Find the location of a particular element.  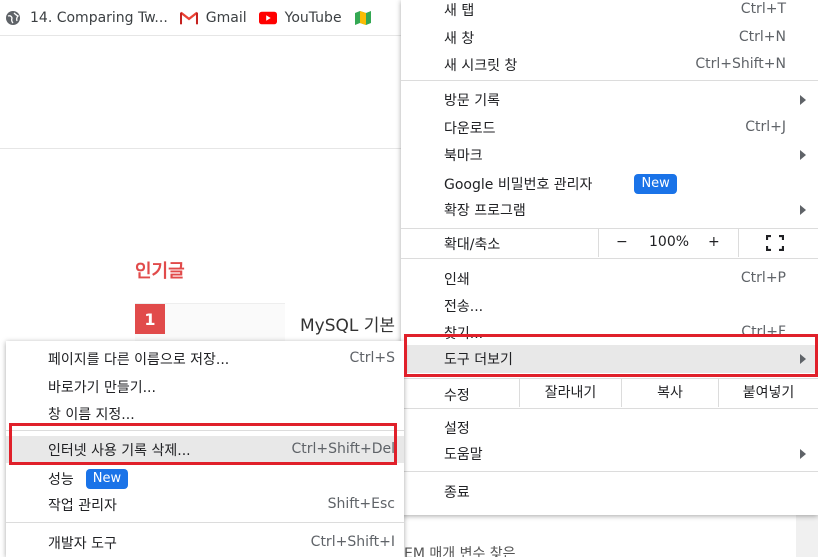

menu-shortcut: Ctrl+N is located at coordinates (762, 37).